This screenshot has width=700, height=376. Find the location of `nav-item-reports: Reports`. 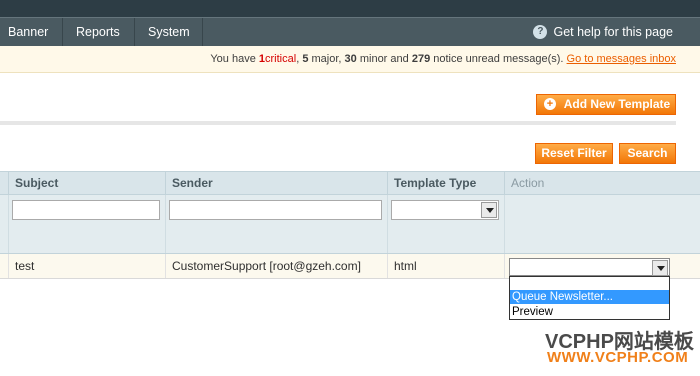

nav-item-reports: Reports is located at coordinates (99, 32).